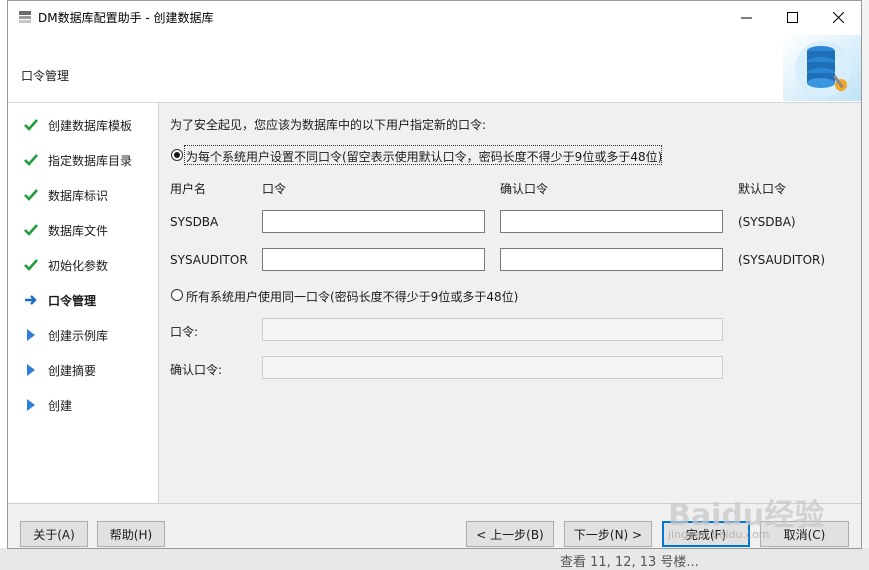 The image size is (869, 570). Describe the element at coordinates (78, 195) in the screenshot. I see `step-label: 数据库标识` at that location.